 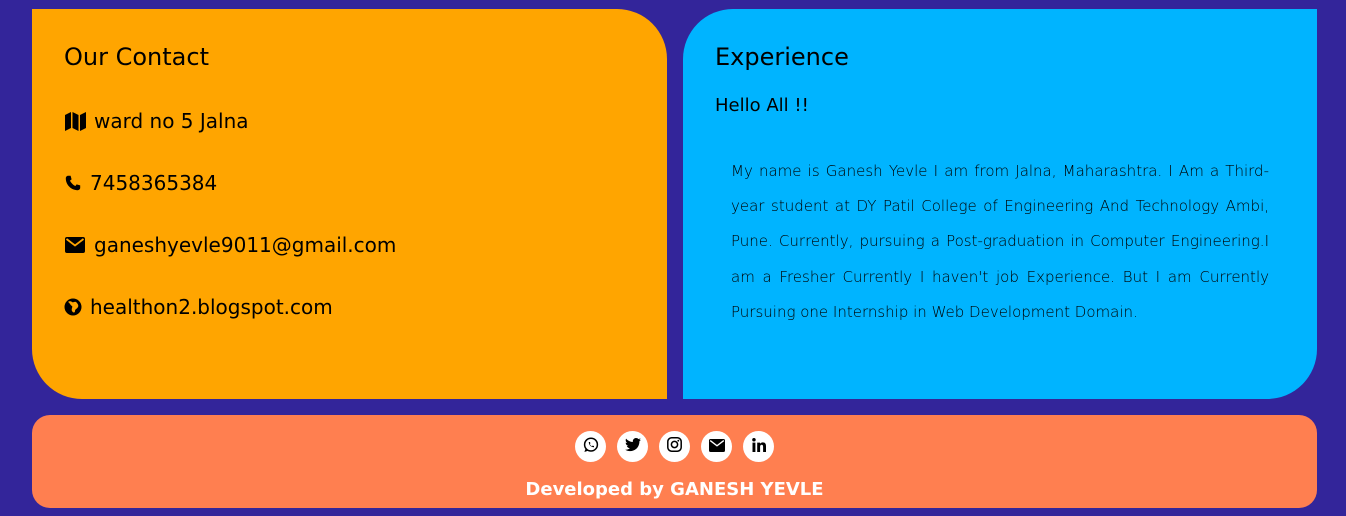 What do you see at coordinates (349, 121) in the screenshot?
I see `contact-address: ward no 5 Jalna` at bounding box center [349, 121].